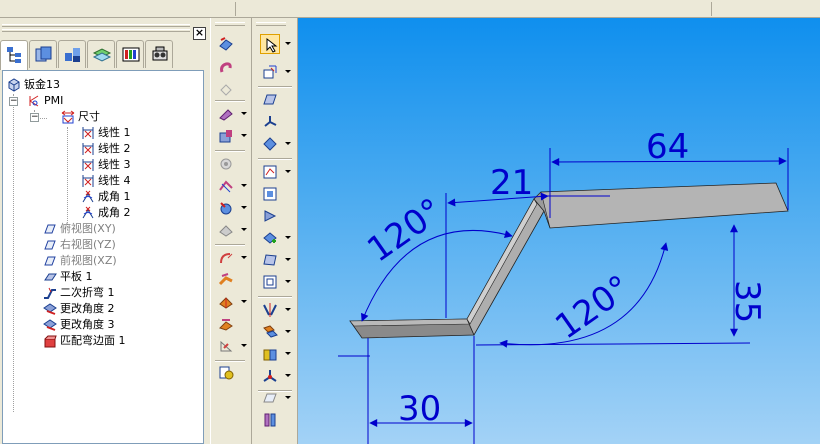 Image resolution: width=820 pixels, height=444 pixels. I want to click on close-corner-button, so click(226, 302).